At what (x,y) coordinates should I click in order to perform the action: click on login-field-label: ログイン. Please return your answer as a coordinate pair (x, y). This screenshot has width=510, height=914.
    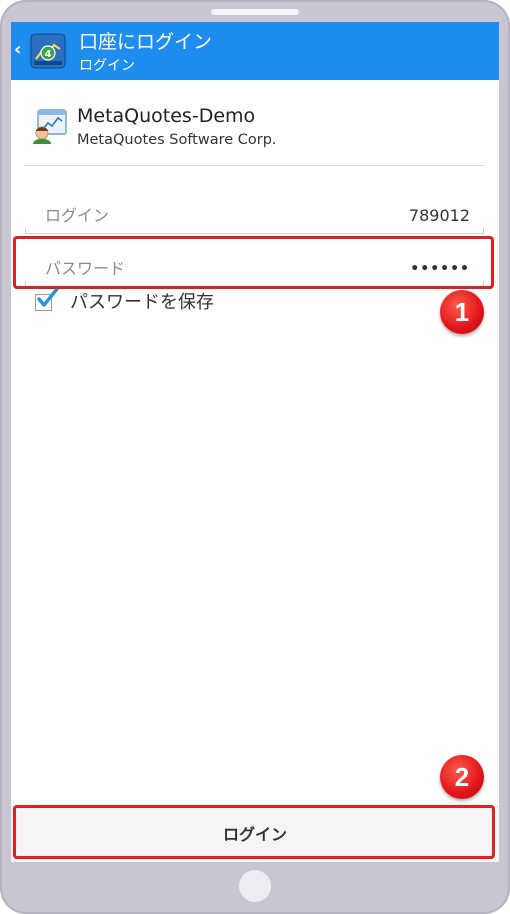
    Looking at the image, I should click on (77, 215).